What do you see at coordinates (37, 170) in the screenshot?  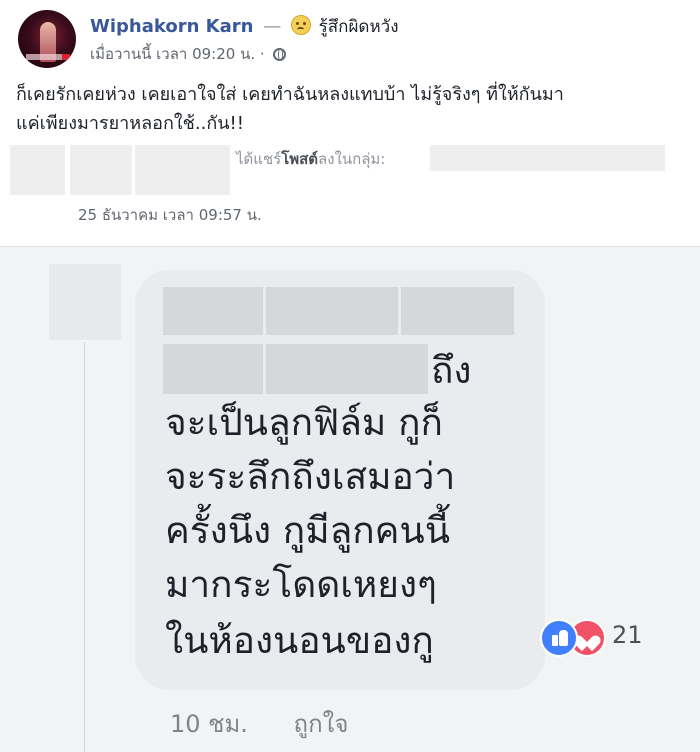 I see `redacted-avatar` at bounding box center [37, 170].